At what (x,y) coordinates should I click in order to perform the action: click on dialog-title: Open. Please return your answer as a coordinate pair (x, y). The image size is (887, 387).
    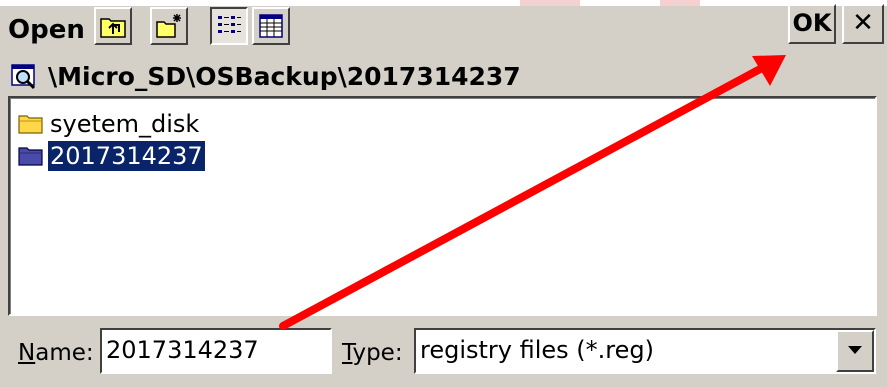
    Looking at the image, I should click on (46, 30).